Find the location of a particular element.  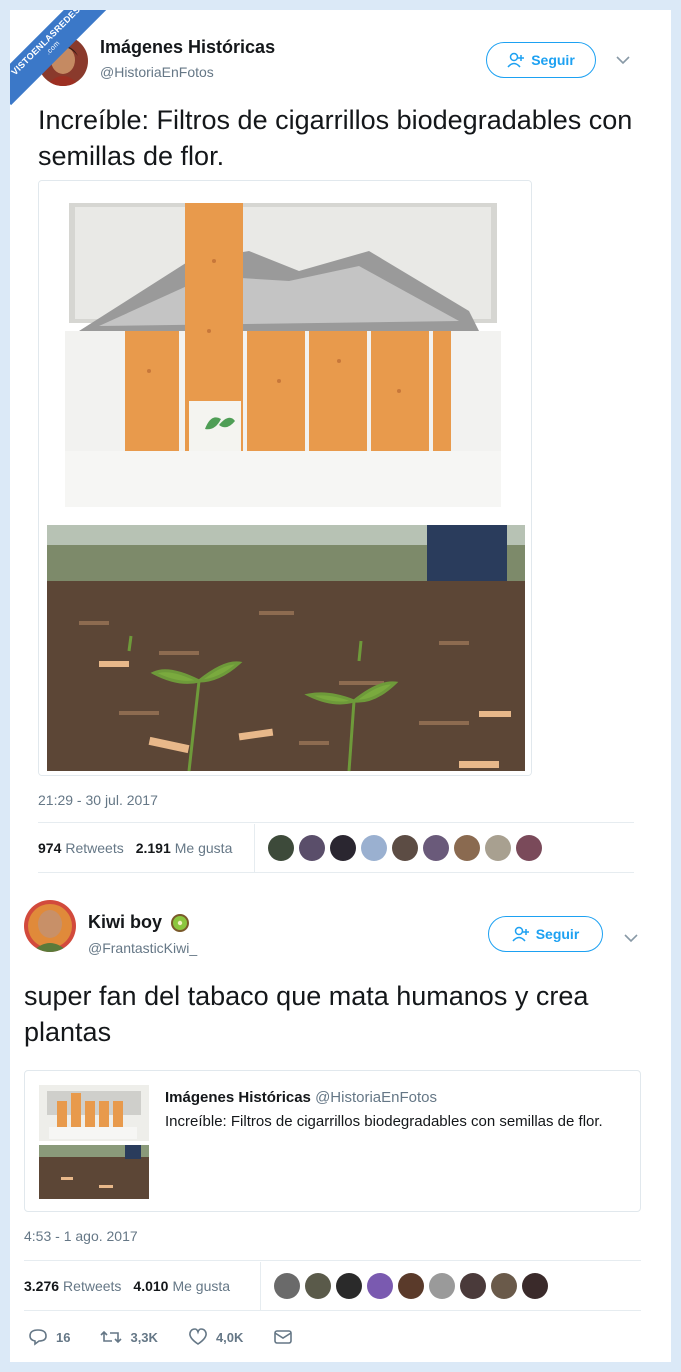

tweet-timestamp: 21:29 - 30 jul. 2017 is located at coordinates (98, 800).